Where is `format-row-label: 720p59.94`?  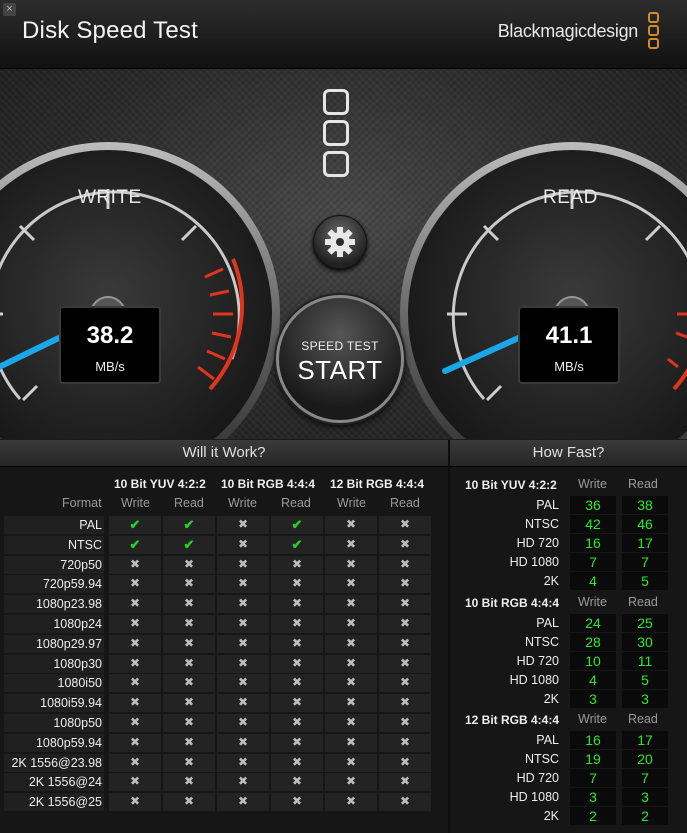
format-row-label: 720p59.94 is located at coordinates (72, 584).